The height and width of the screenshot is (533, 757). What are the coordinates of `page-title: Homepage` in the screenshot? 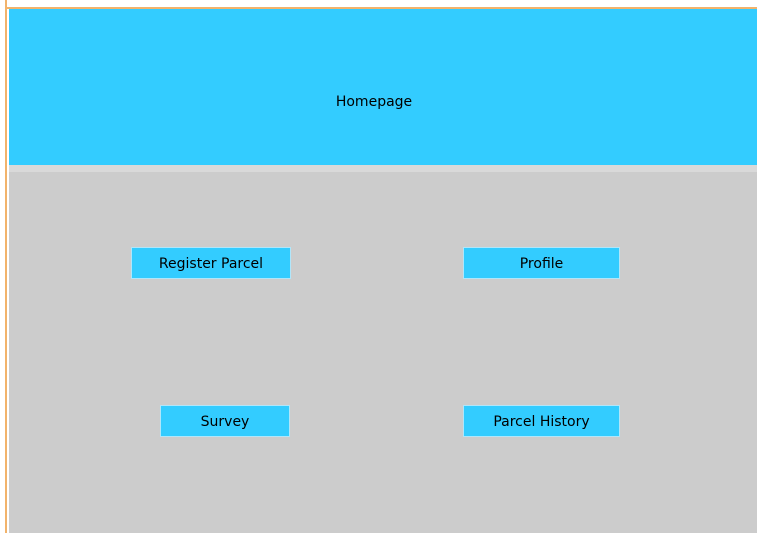 It's located at (374, 102).